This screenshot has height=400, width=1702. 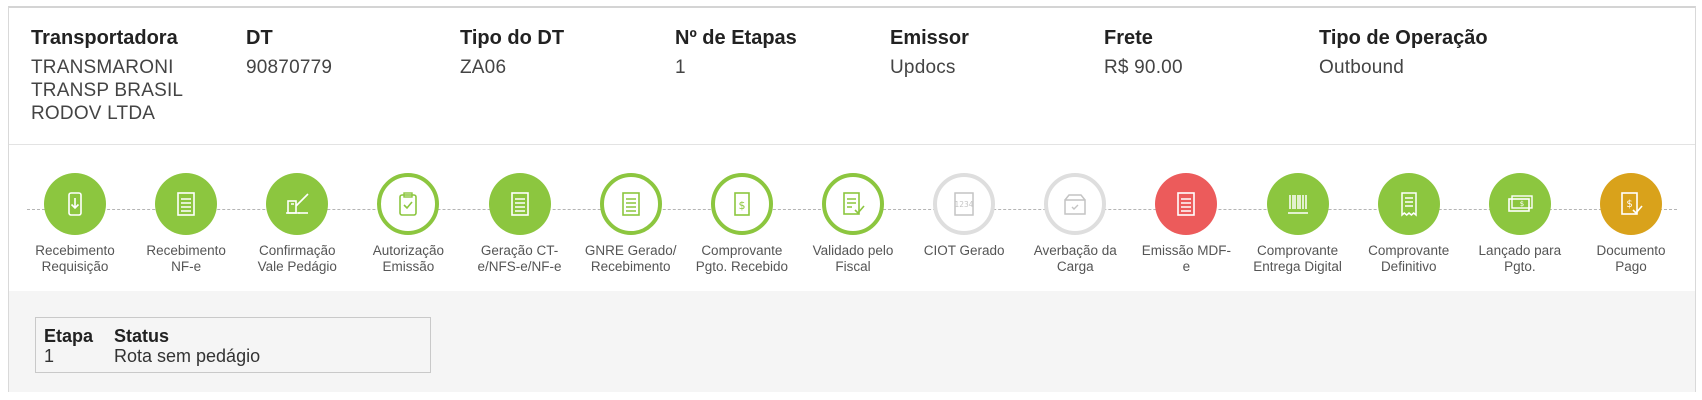 I want to click on step-label-line: Geração CT-, so click(x=519, y=250).